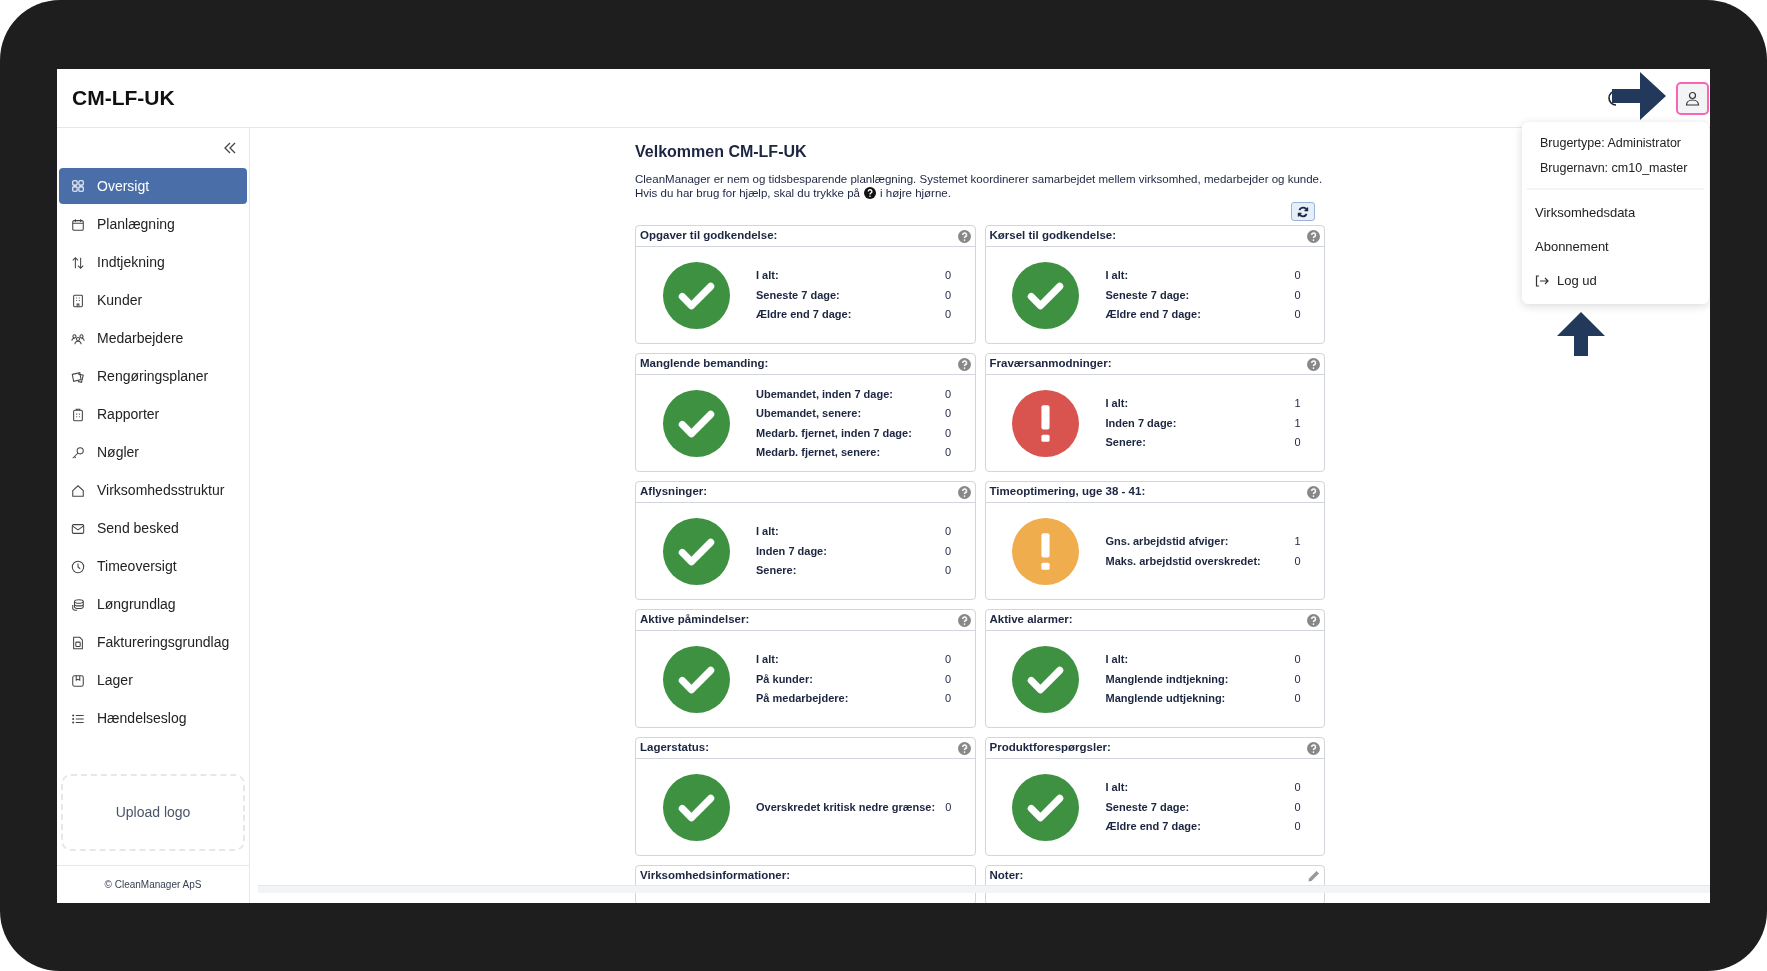 The image size is (1767, 971). What do you see at coordinates (78, 566) in the screenshot?
I see `clock-icon` at bounding box center [78, 566].